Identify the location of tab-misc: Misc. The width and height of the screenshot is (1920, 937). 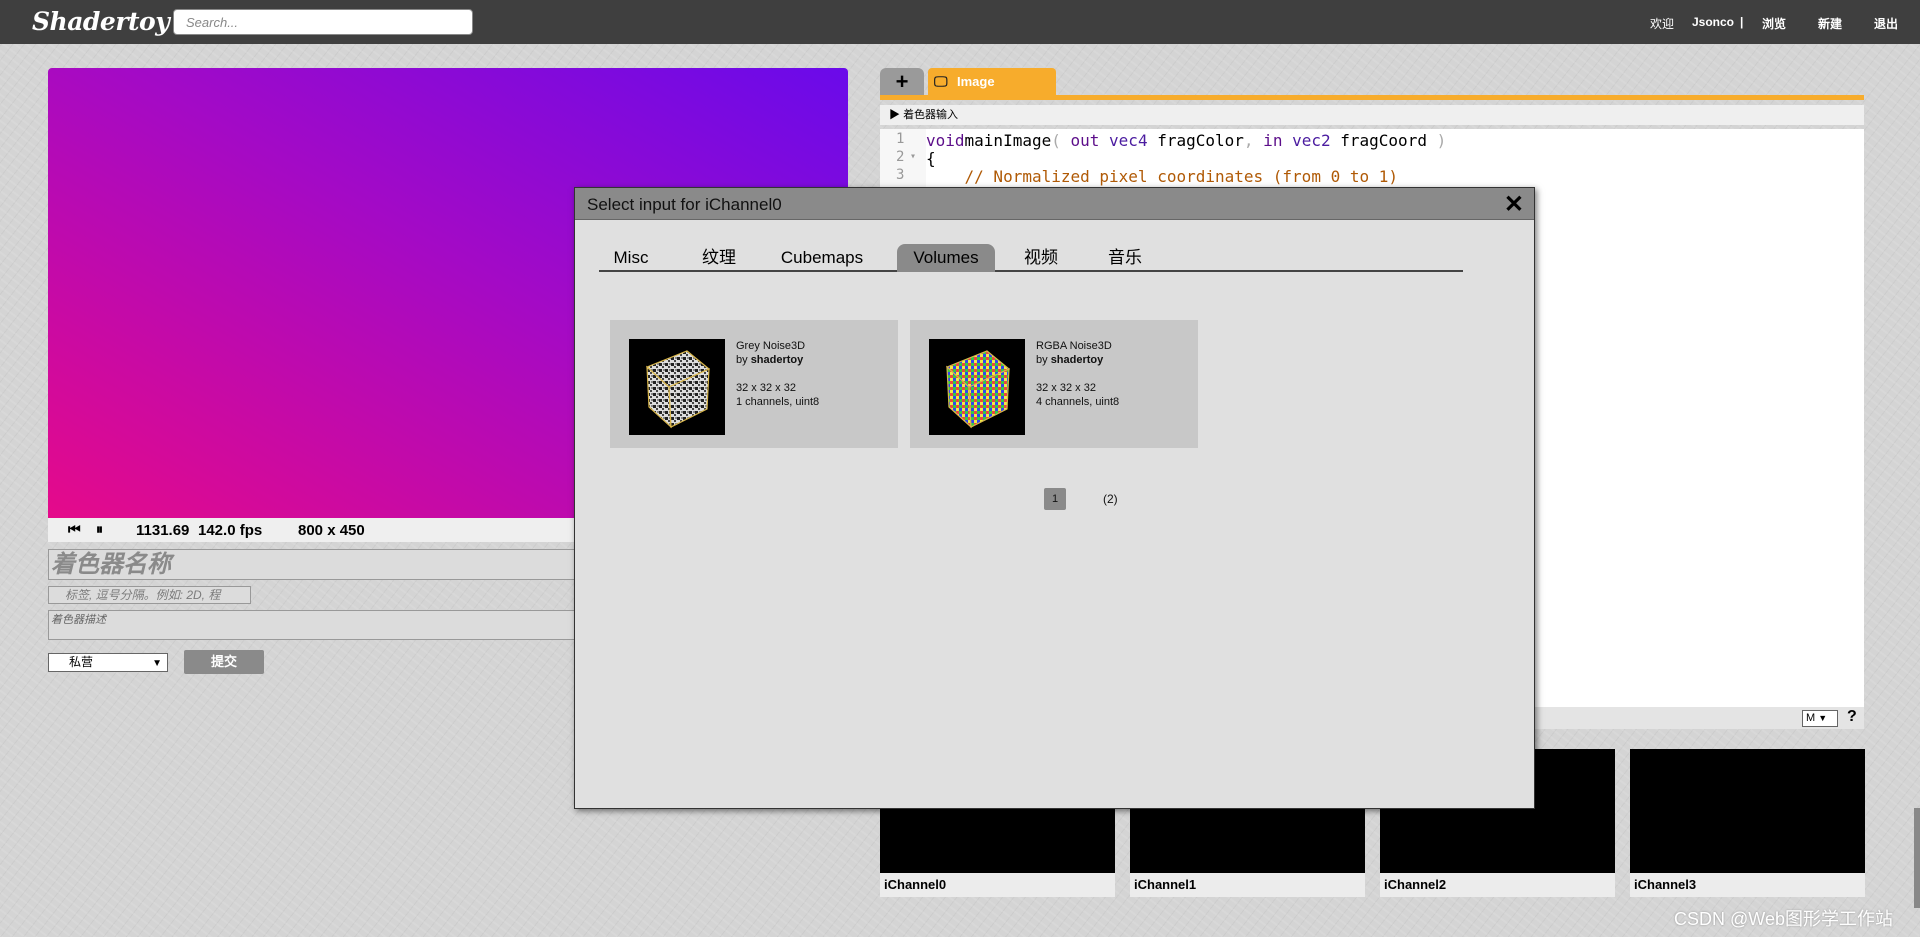
(631, 258).